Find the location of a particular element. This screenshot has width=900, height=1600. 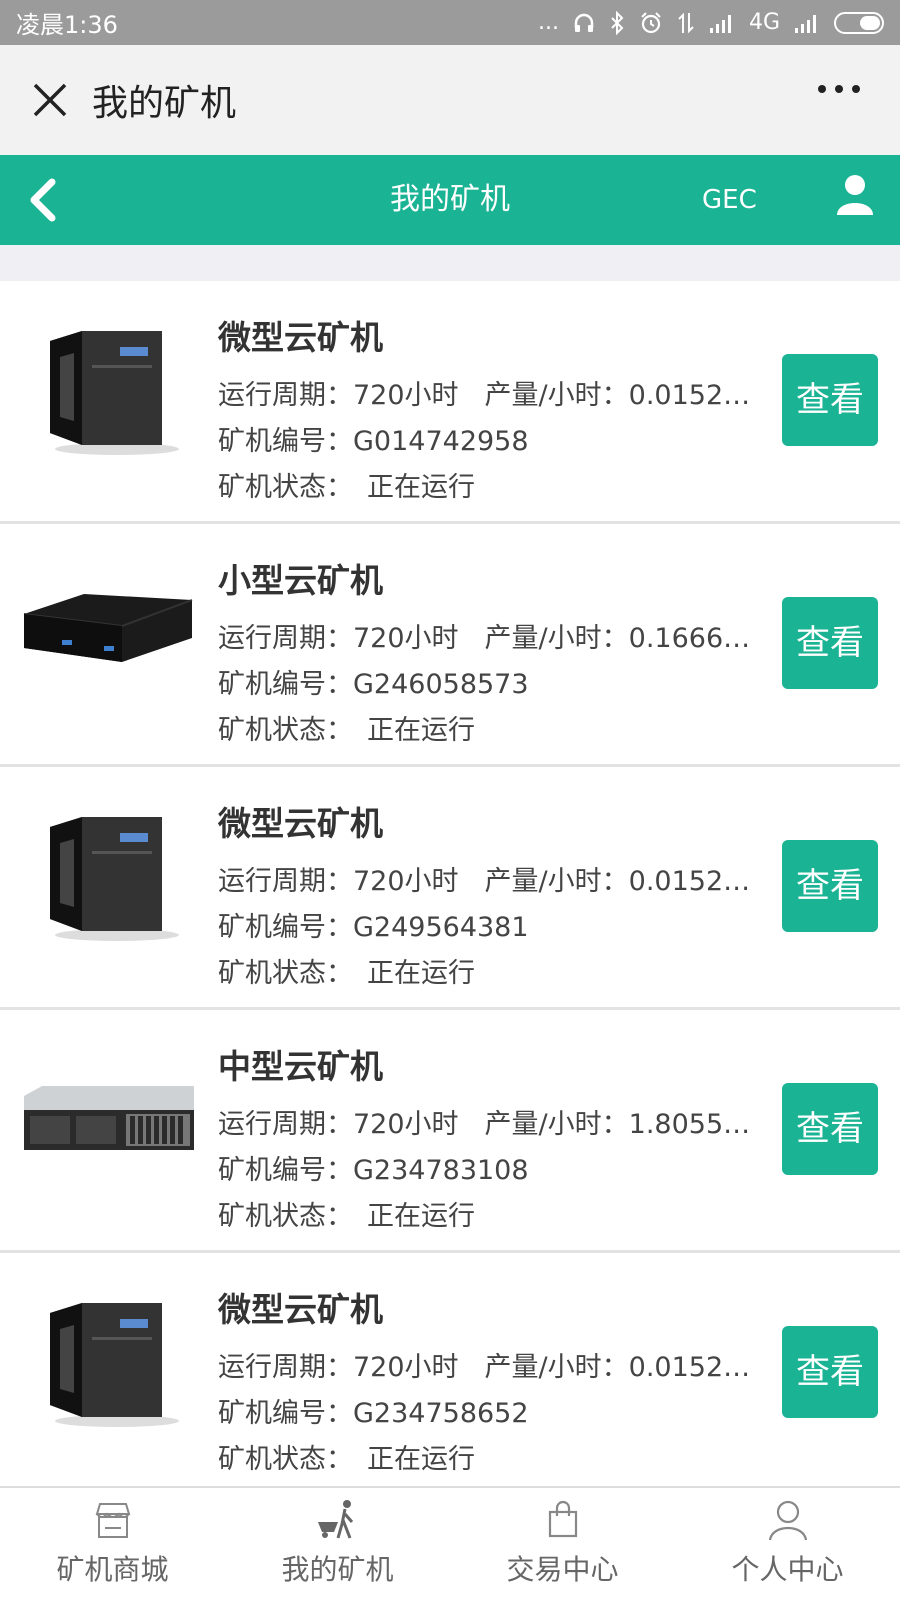

battery-icon is located at coordinates (859, 22).